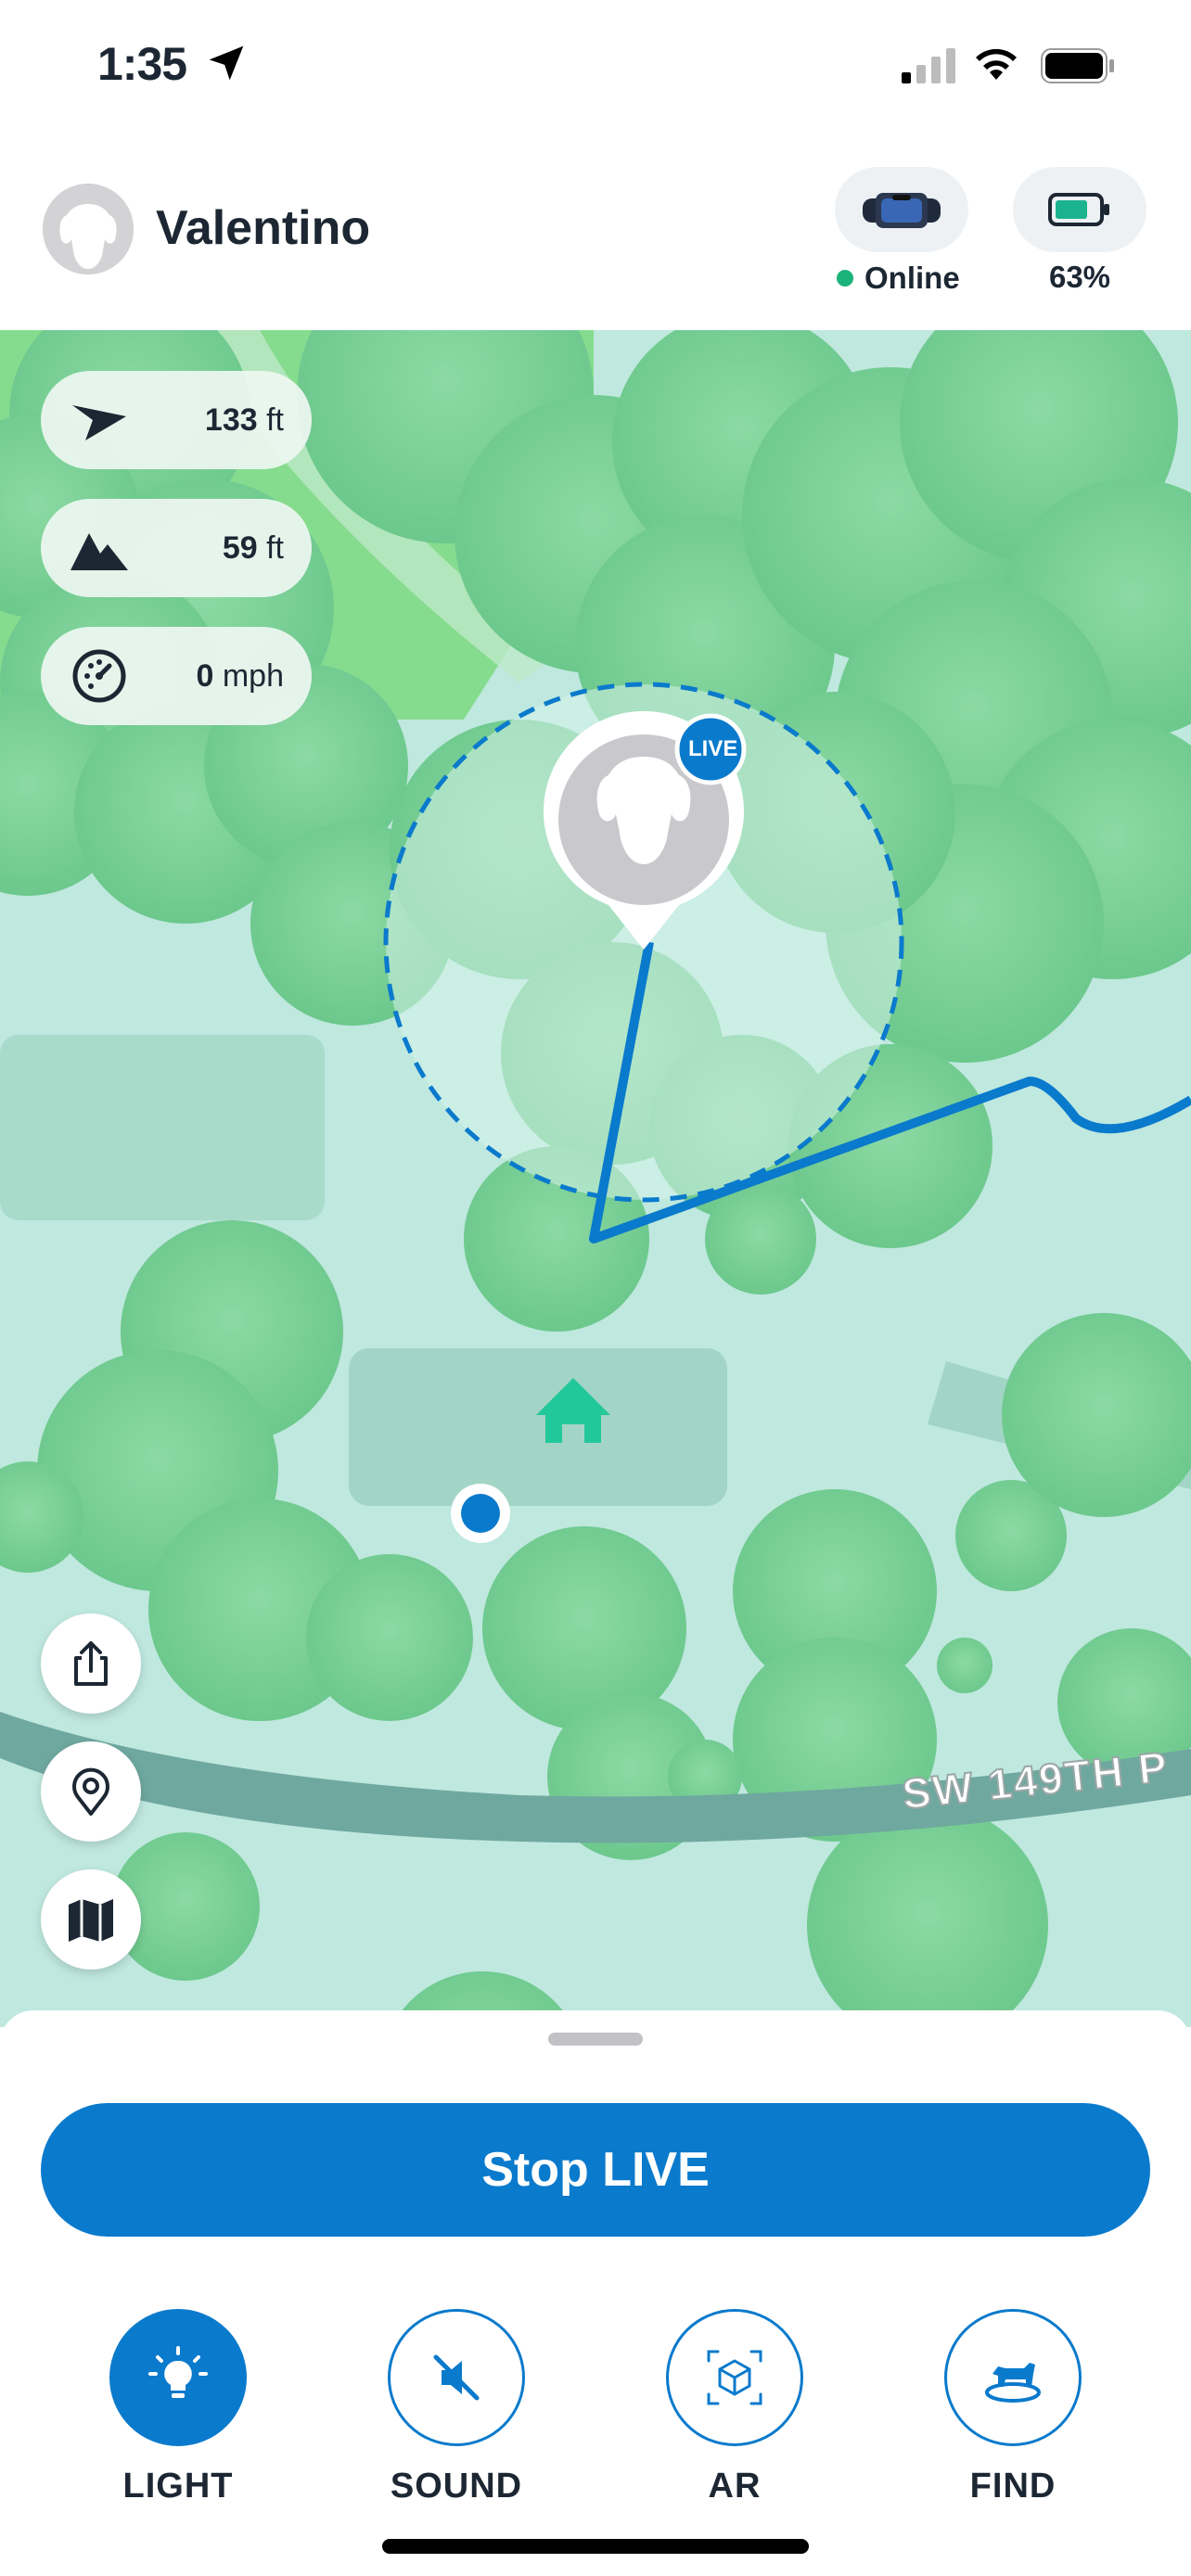 The height and width of the screenshot is (2576, 1191). Describe the element at coordinates (275, 420) in the screenshot. I see `distance-unit: ft` at that location.